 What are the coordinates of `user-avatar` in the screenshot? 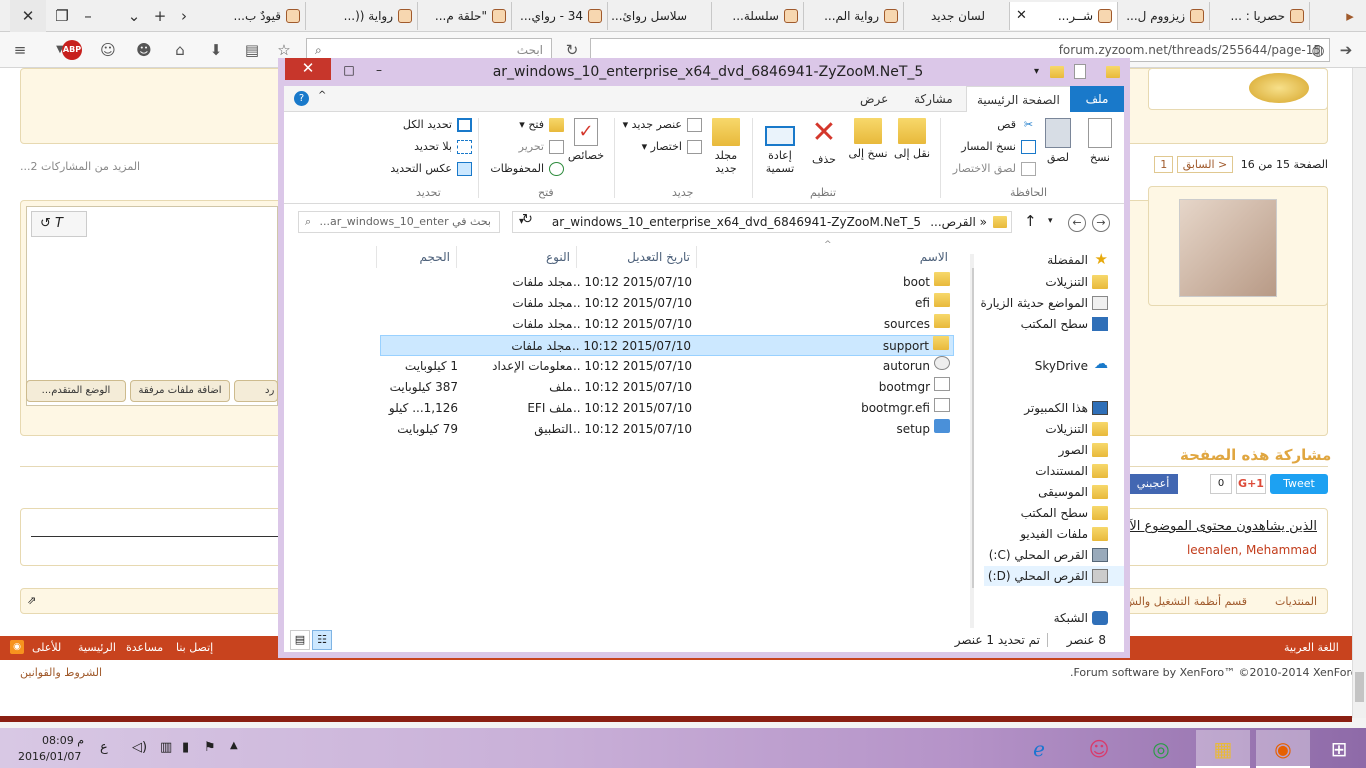 It's located at (1228, 248).